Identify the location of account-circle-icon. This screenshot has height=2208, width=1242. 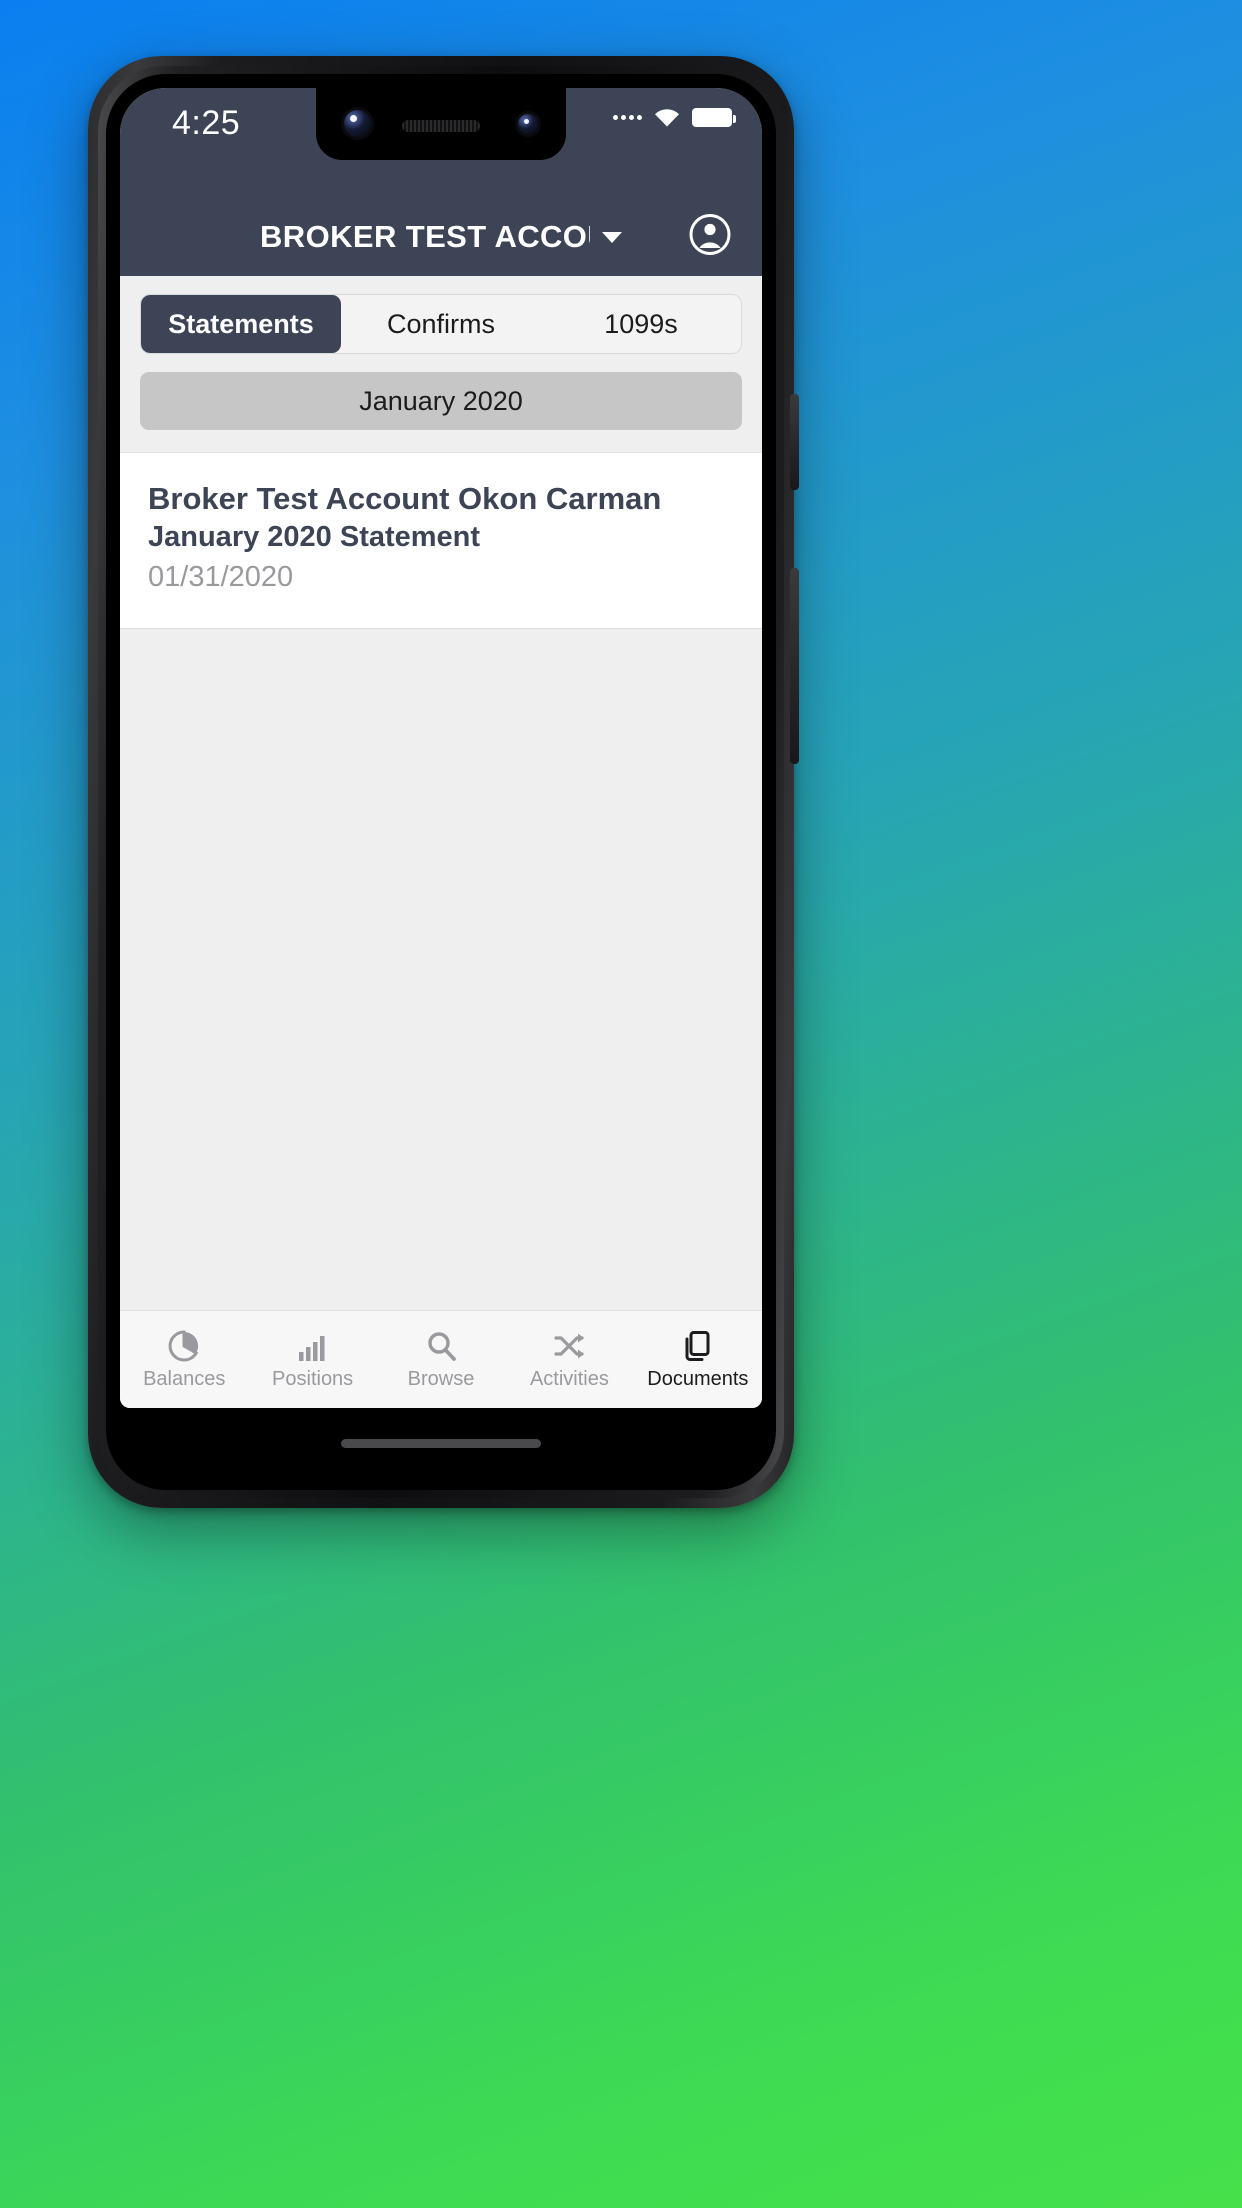
(710, 237).